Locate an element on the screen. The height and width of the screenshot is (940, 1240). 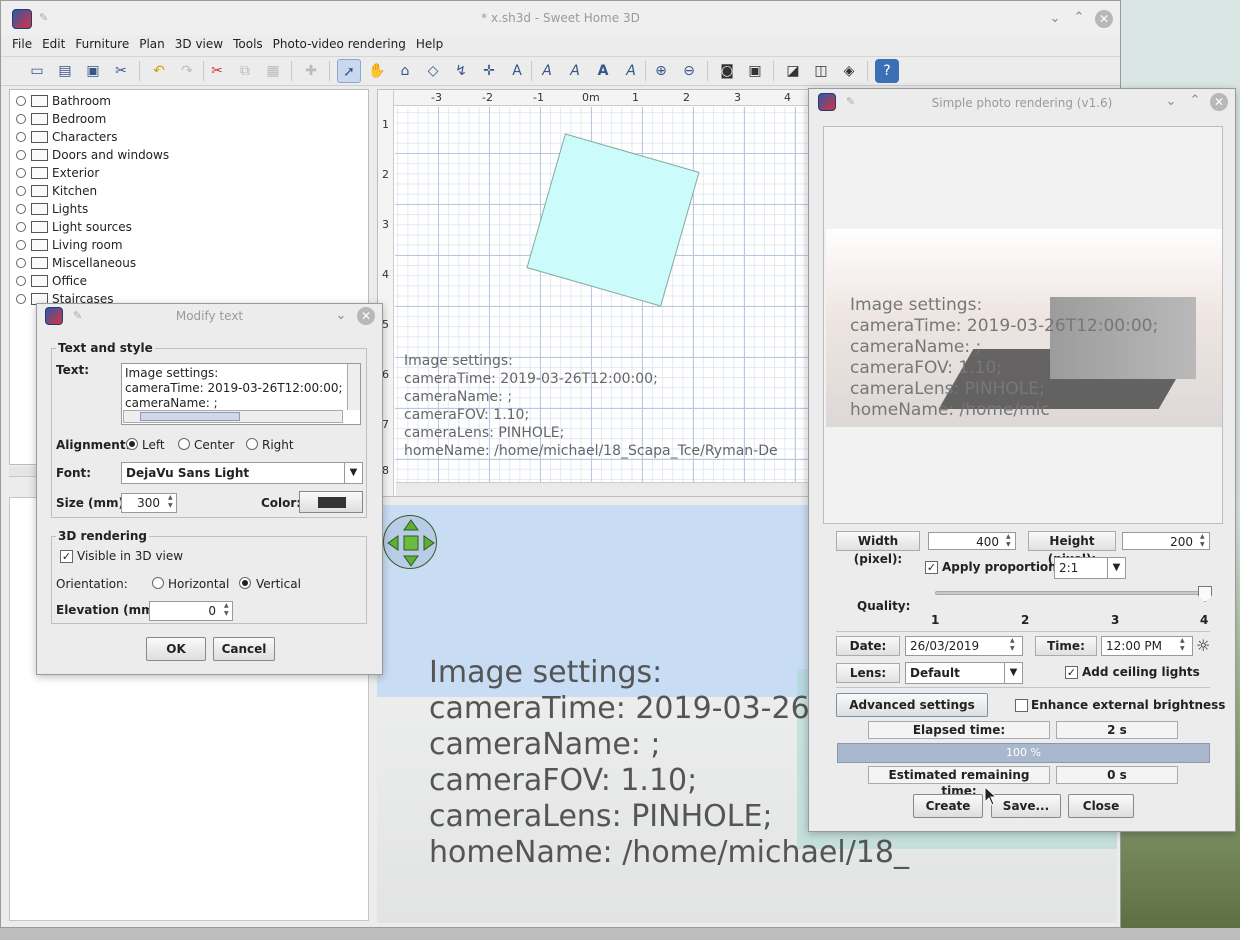
quality-slider is located at coordinates (1070, 593).